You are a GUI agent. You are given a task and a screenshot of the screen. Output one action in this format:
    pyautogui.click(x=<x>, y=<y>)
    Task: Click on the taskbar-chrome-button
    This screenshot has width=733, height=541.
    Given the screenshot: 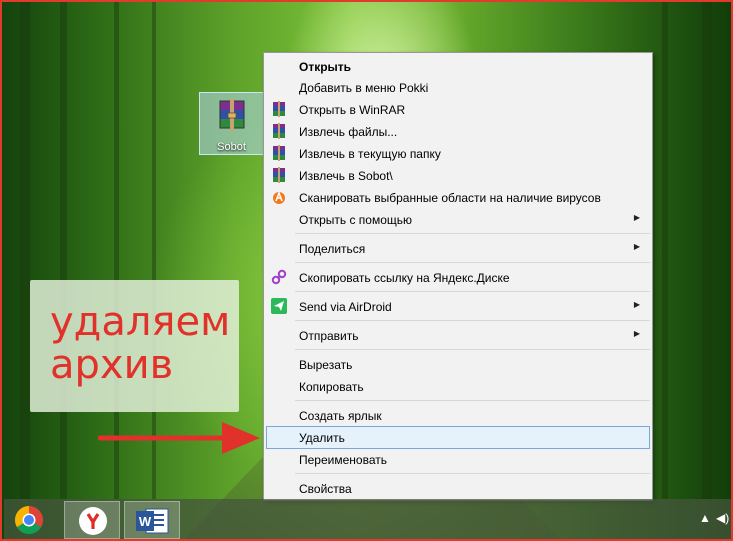 What is the action you would take?
    pyautogui.click(x=31, y=520)
    